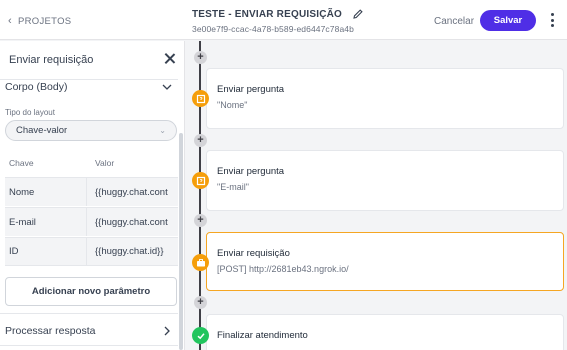 This screenshot has height=350, width=567. What do you see at coordinates (42, 130) in the screenshot?
I see `layout-type-value: Chave-valor` at bounding box center [42, 130].